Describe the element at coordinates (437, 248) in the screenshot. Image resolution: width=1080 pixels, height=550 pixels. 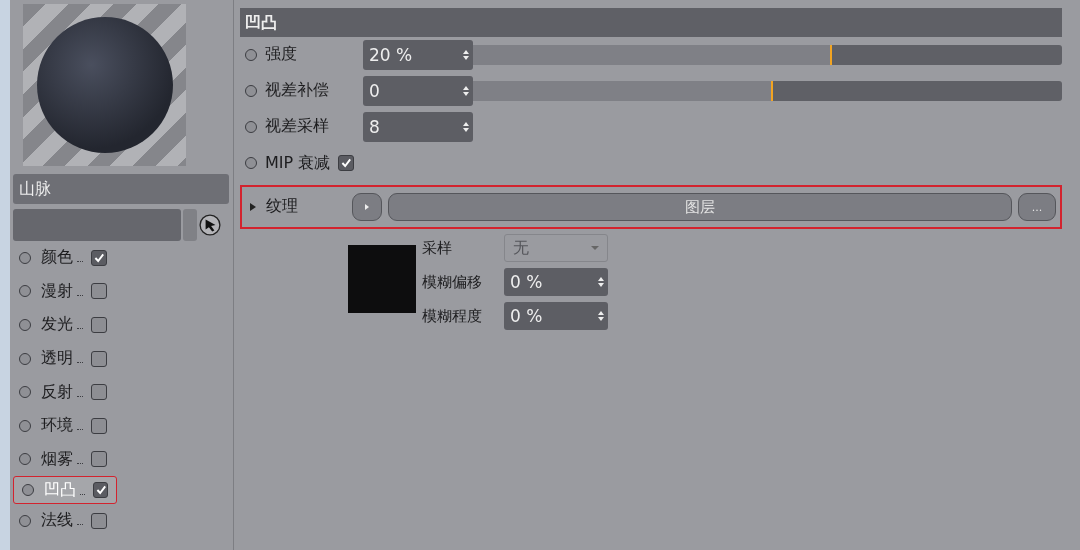
I see `field-label: 采样` at that location.